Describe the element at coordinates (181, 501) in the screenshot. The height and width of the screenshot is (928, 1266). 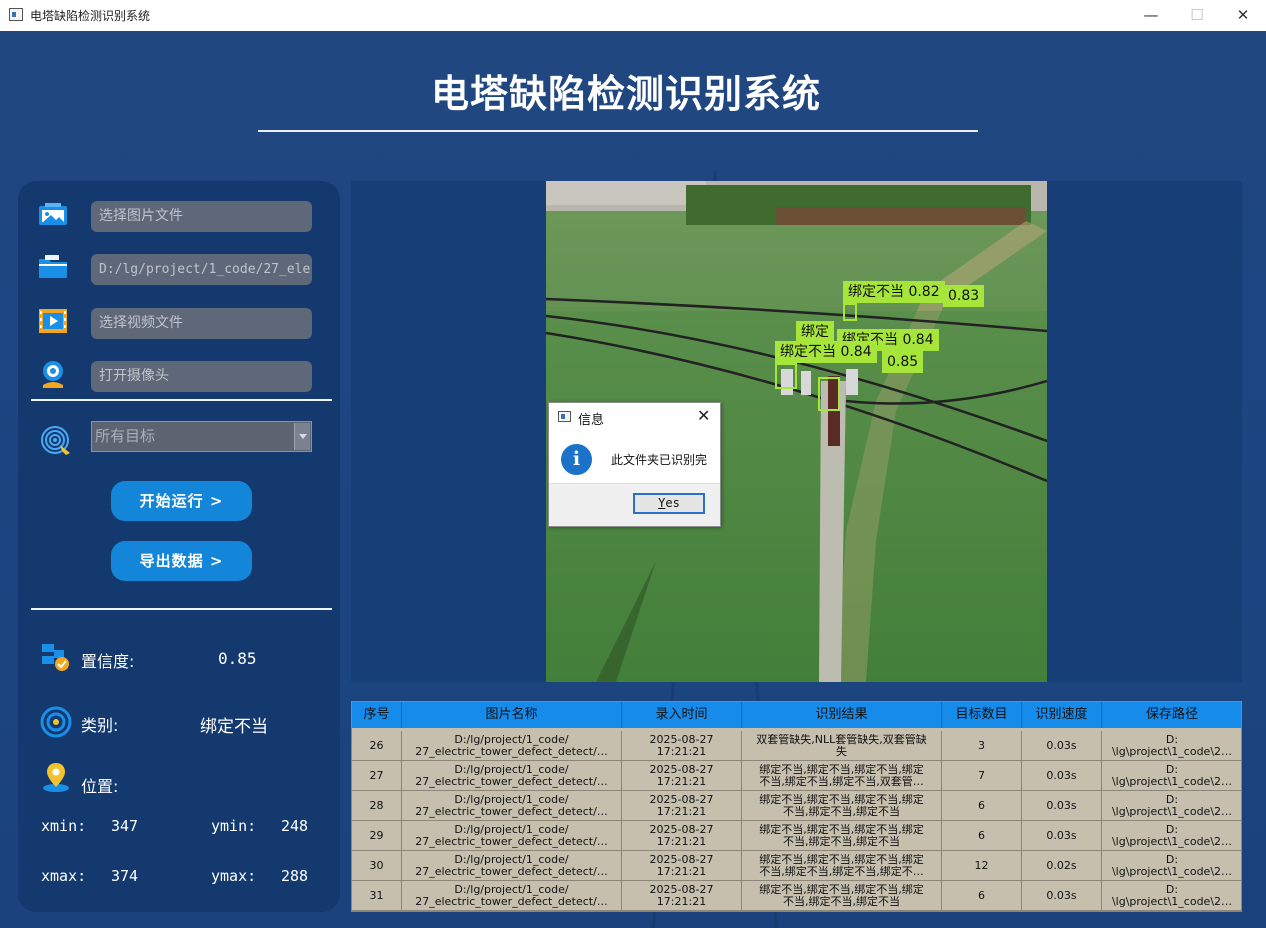
I see `start-button: 开始运行 >` at that location.